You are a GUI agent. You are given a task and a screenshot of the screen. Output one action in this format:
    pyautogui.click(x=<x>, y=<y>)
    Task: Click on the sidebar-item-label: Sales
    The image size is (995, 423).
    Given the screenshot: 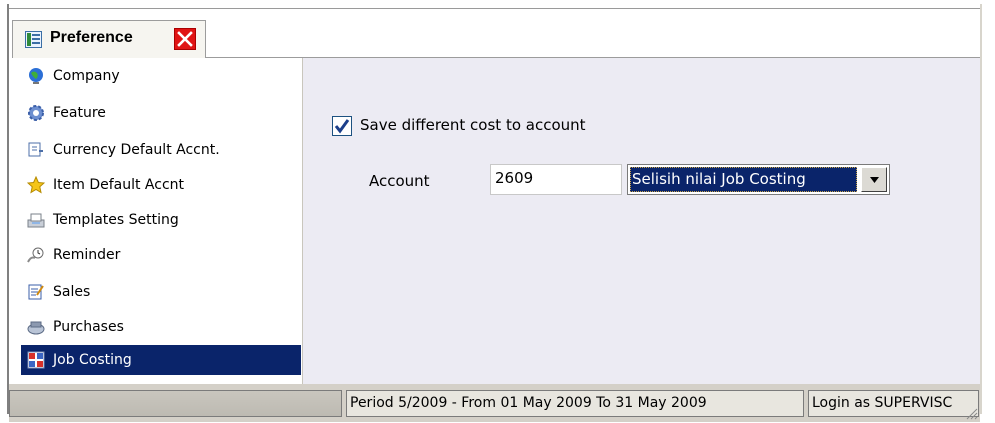 What is the action you would take?
    pyautogui.click(x=72, y=292)
    